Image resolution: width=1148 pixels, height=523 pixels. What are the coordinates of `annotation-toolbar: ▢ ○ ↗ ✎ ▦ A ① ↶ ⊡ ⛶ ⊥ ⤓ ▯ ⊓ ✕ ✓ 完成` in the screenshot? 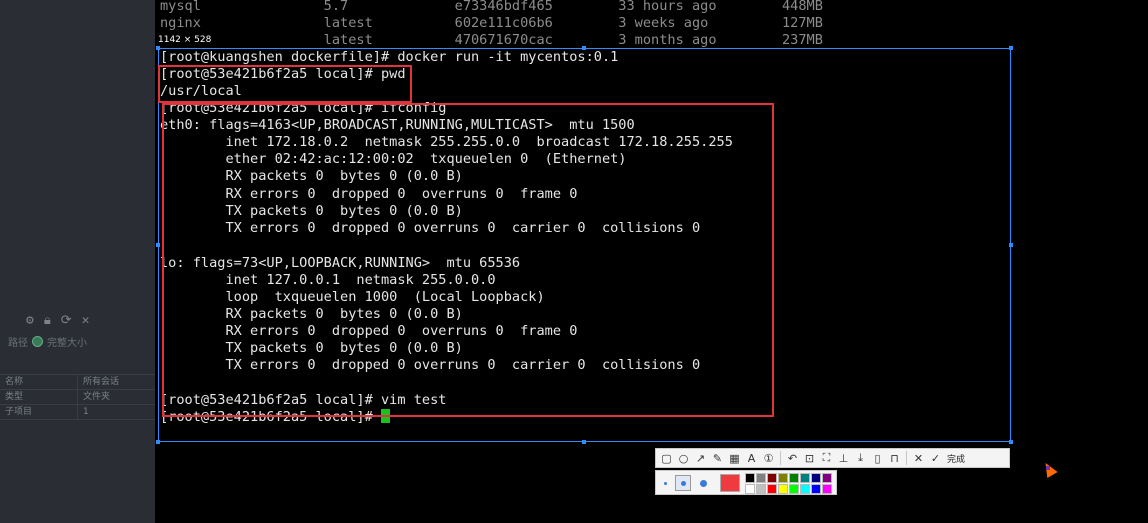 It's located at (832, 458).